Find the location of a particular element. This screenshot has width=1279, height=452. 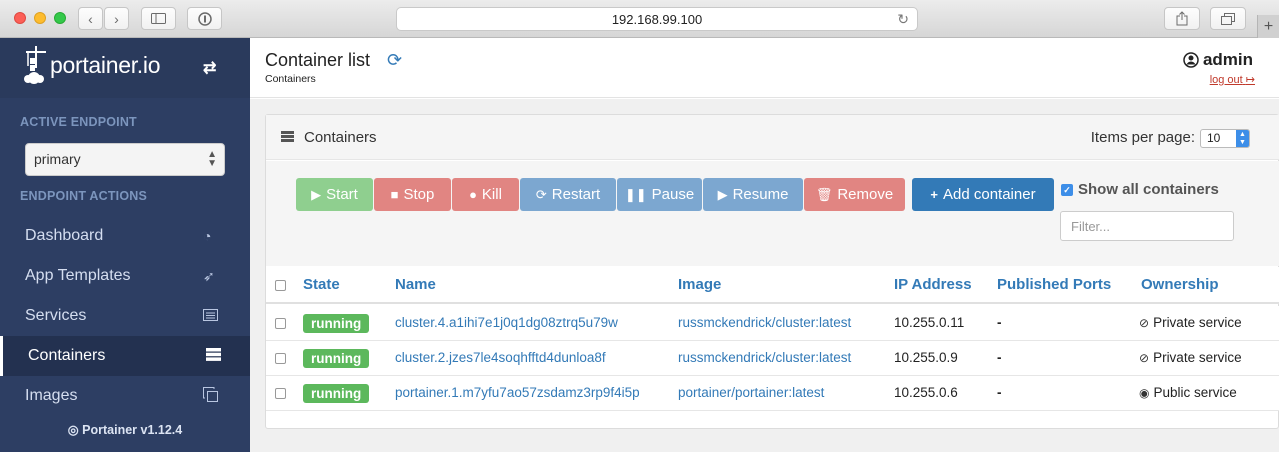

share-icon is located at coordinates (1182, 18).